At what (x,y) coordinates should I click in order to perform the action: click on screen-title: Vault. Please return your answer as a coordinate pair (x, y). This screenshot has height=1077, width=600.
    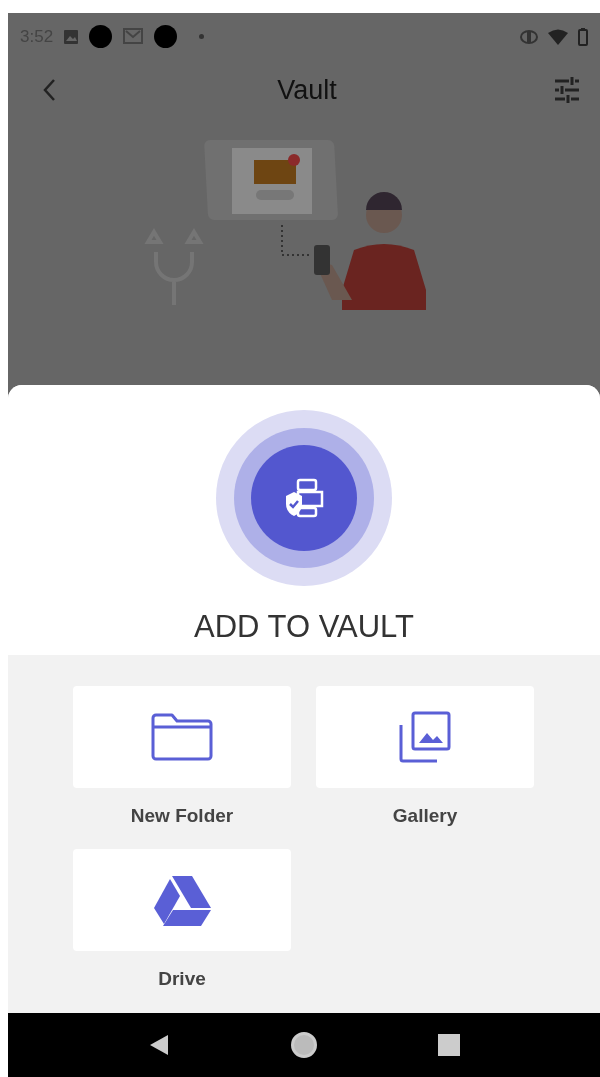
    Looking at the image, I should click on (307, 90).